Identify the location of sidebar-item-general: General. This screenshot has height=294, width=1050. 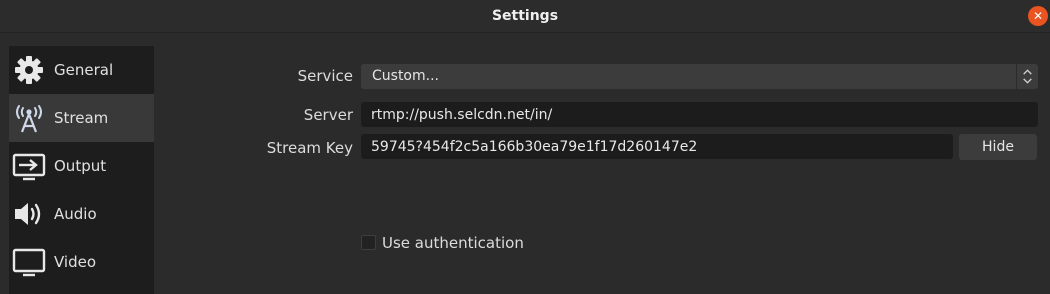
(81, 70).